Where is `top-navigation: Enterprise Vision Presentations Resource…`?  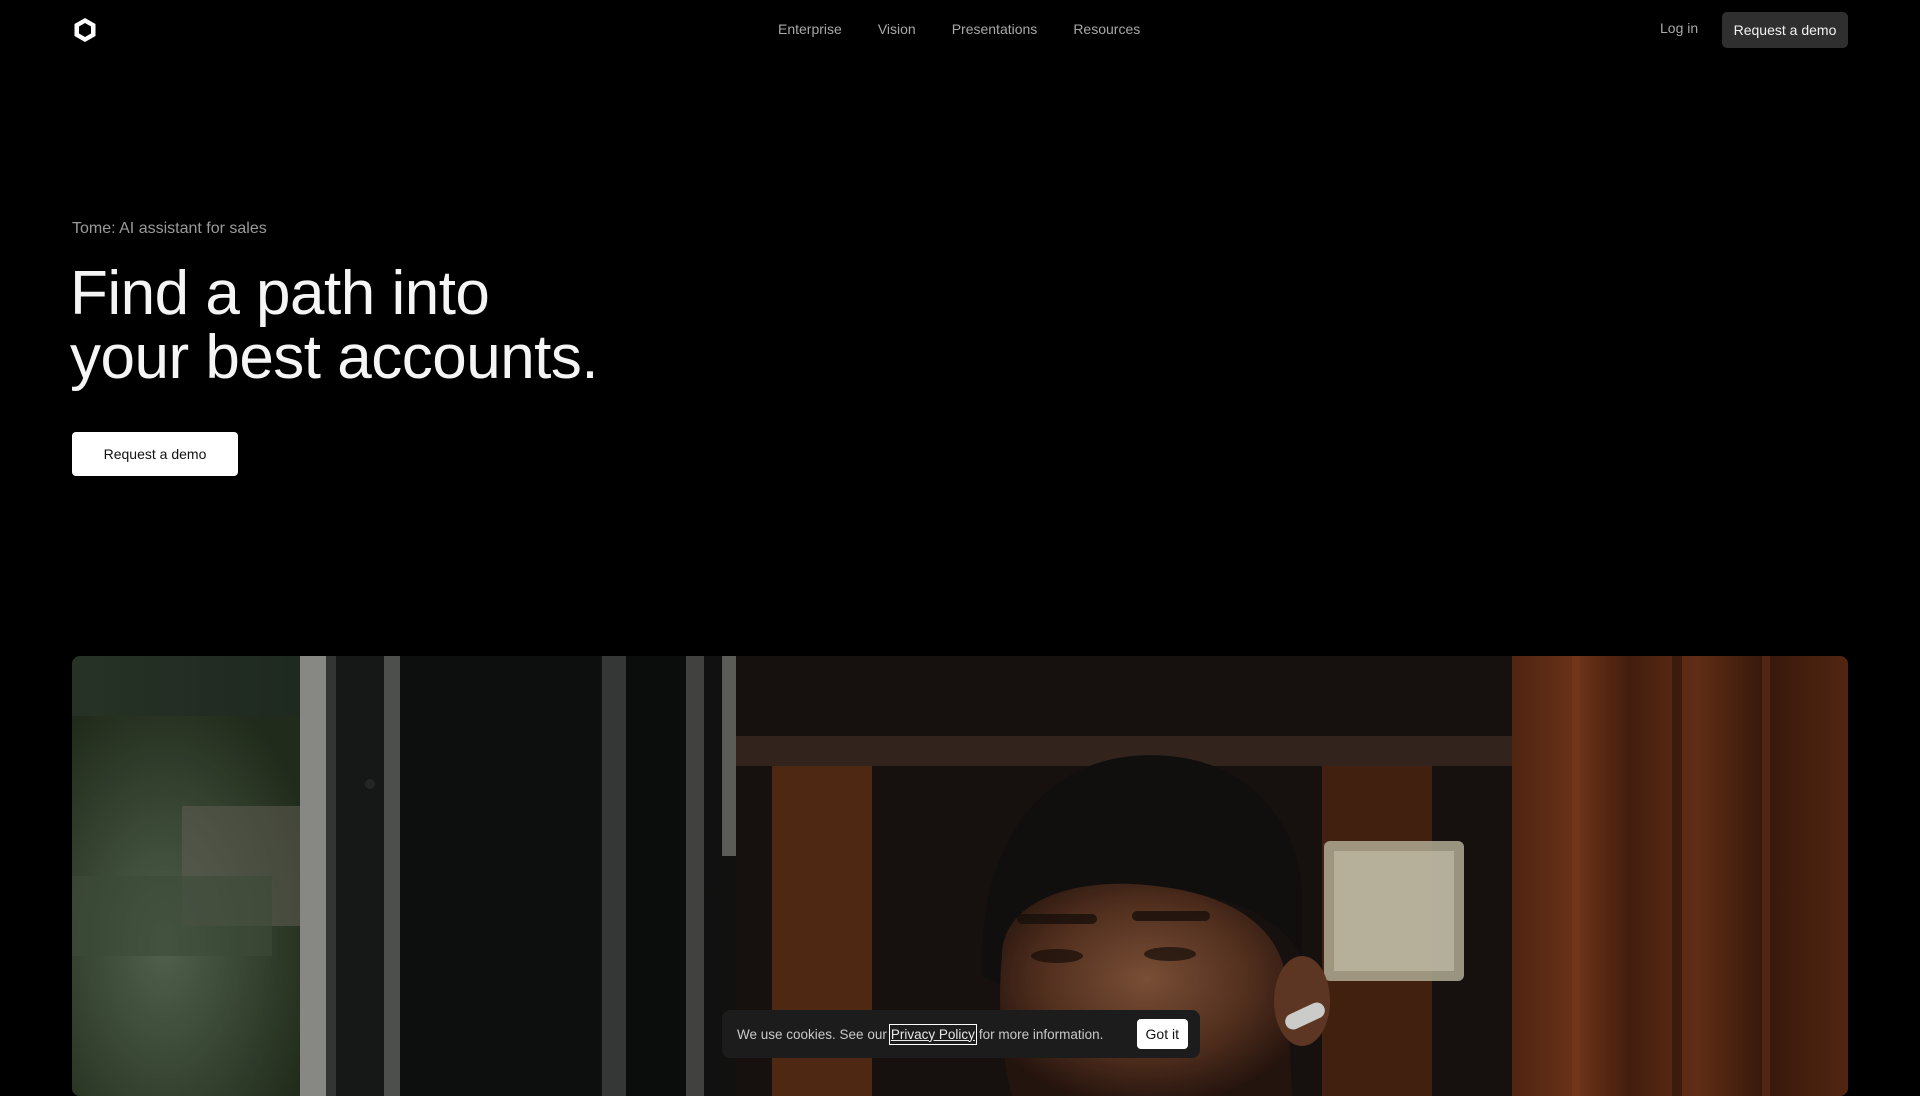 top-navigation: Enterprise Vision Presentations Resource… is located at coordinates (960, 29).